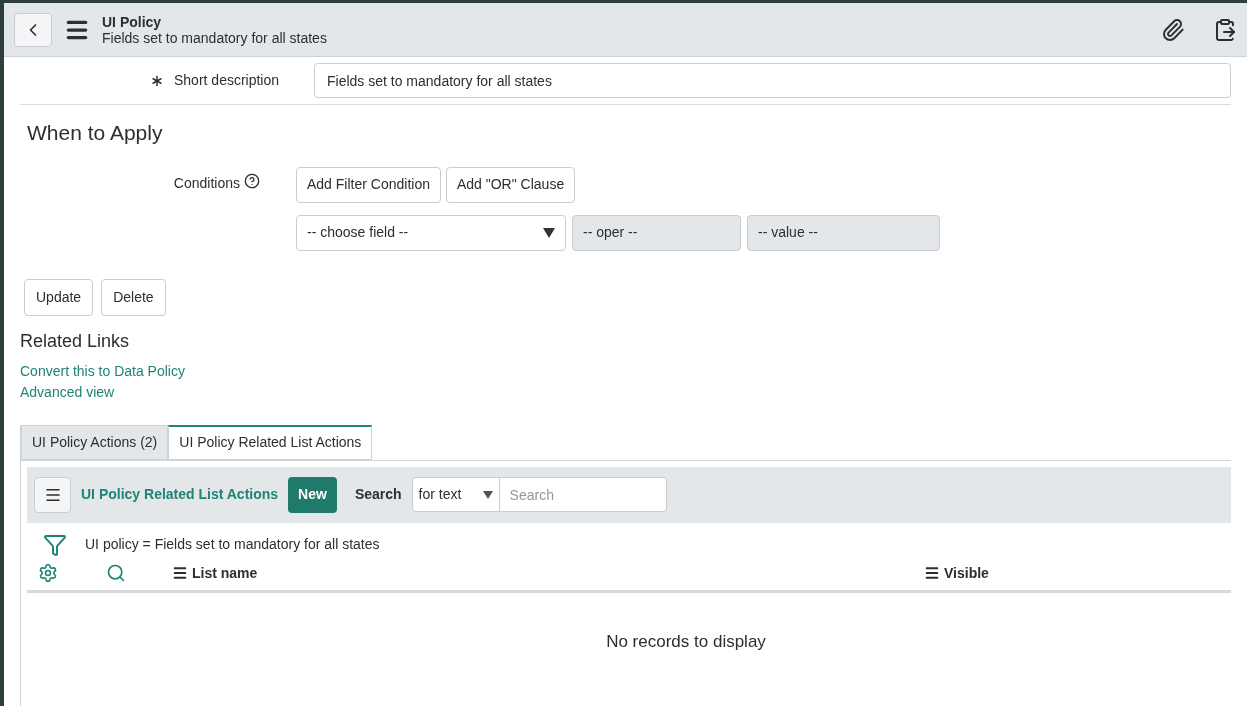 Image resolution: width=1247 pixels, height=706 pixels. I want to click on operator-field: -- oper --, so click(656, 232).